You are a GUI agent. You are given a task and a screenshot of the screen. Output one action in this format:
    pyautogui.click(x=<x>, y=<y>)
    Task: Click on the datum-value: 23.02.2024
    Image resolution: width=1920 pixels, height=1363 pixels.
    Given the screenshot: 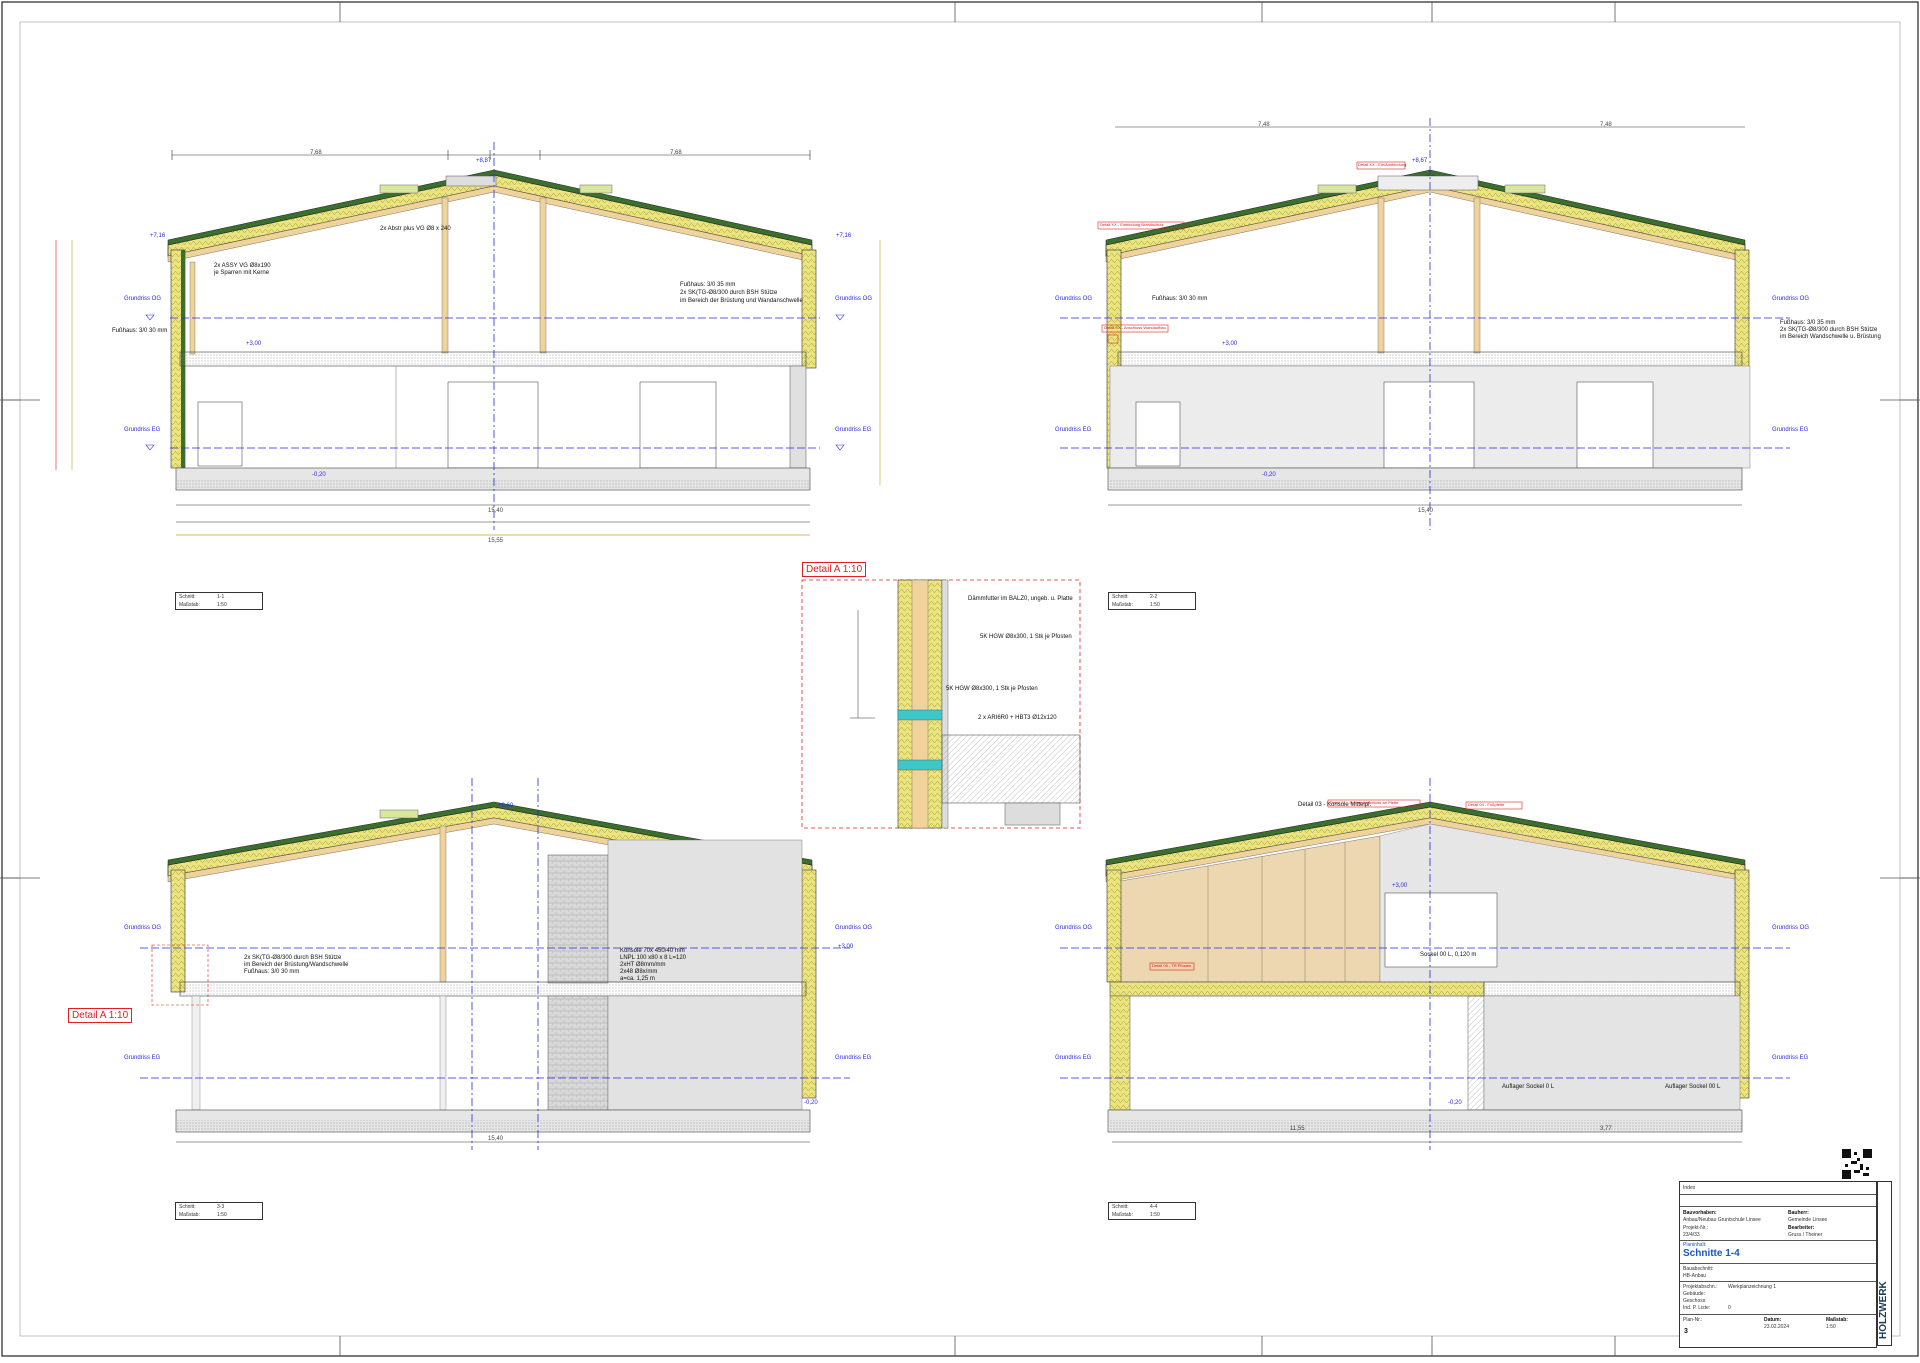 What is the action you would take?
    pyautogui.click(x=1777, y=1327)
    